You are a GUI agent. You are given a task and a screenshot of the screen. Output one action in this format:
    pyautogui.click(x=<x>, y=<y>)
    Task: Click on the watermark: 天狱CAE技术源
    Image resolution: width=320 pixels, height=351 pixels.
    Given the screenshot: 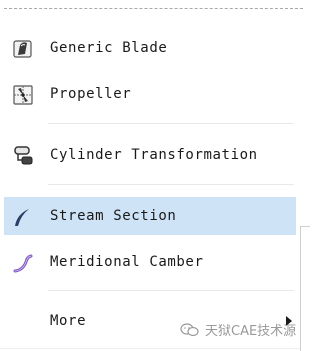 What is the action you would take?
    pyautogui.click(x=238, y=329)
    